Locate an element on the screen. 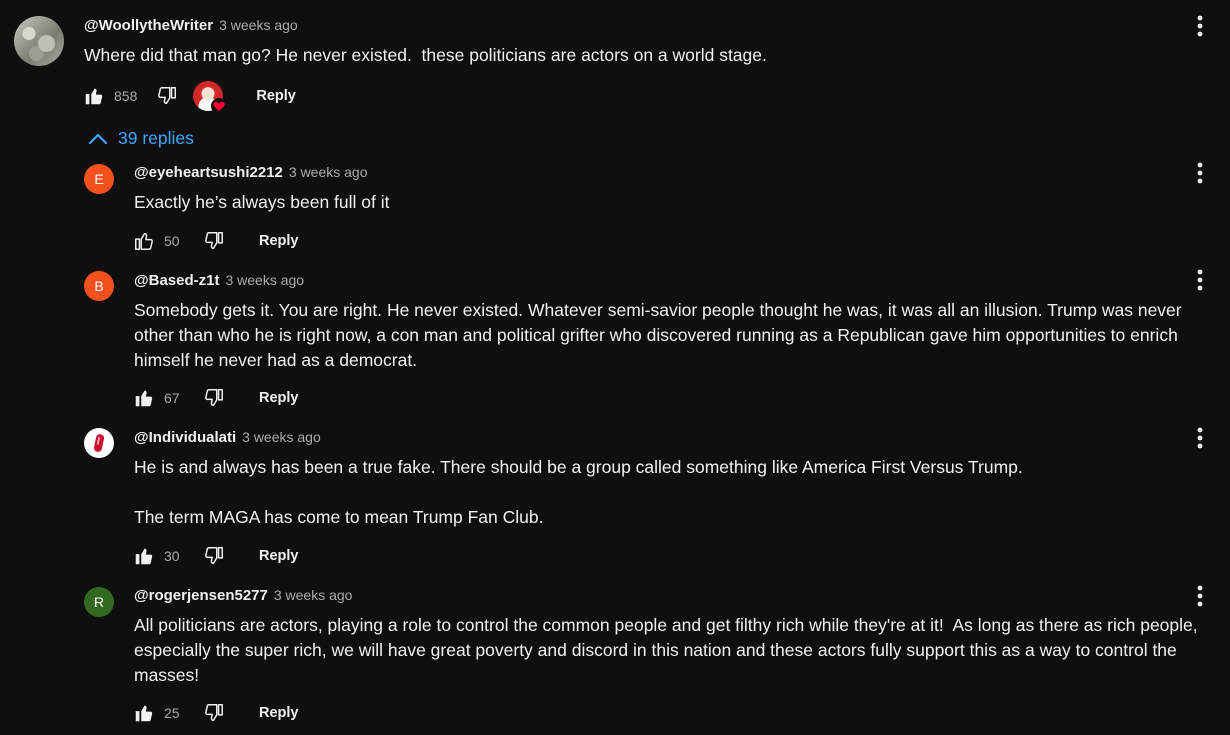 Image resolution: width=1230 pixels, height=735 pixels. comment-header: @eyeheartsushi2212 3 weeks ago is located at coordinates (251, 172).